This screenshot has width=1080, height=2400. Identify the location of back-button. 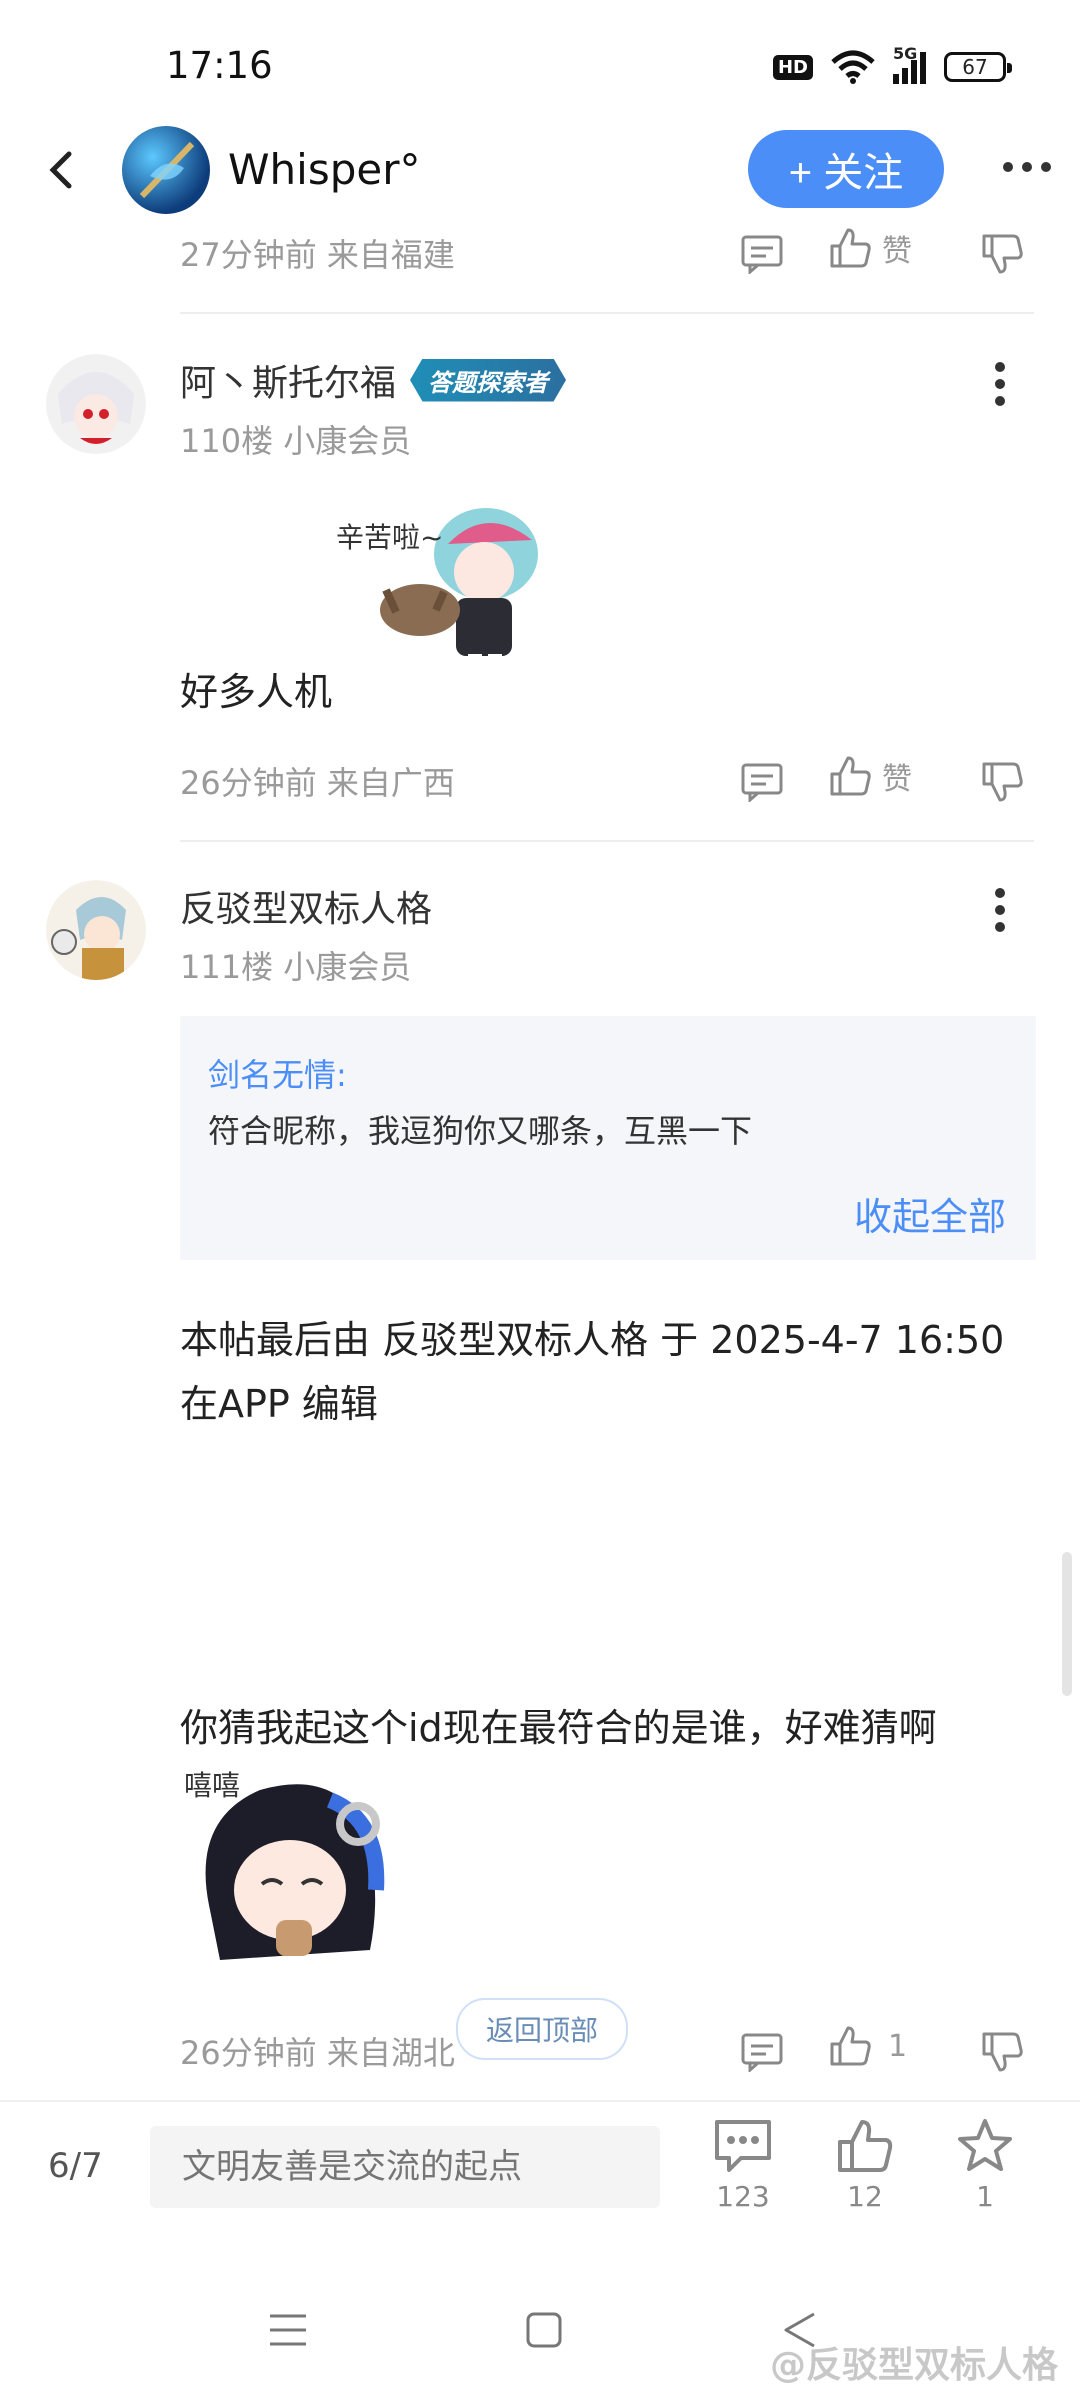
(60, 170).